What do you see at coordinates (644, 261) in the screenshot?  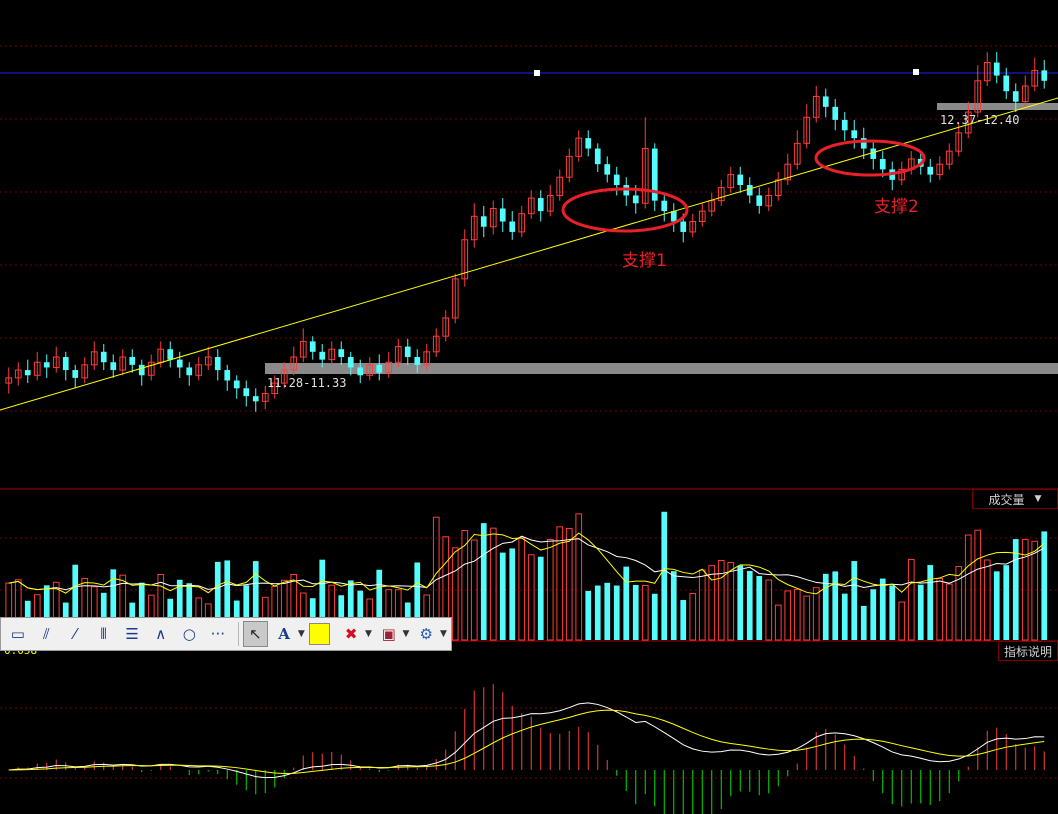 I see `support1-label: 支撑1` at bounding box center [644, 261].